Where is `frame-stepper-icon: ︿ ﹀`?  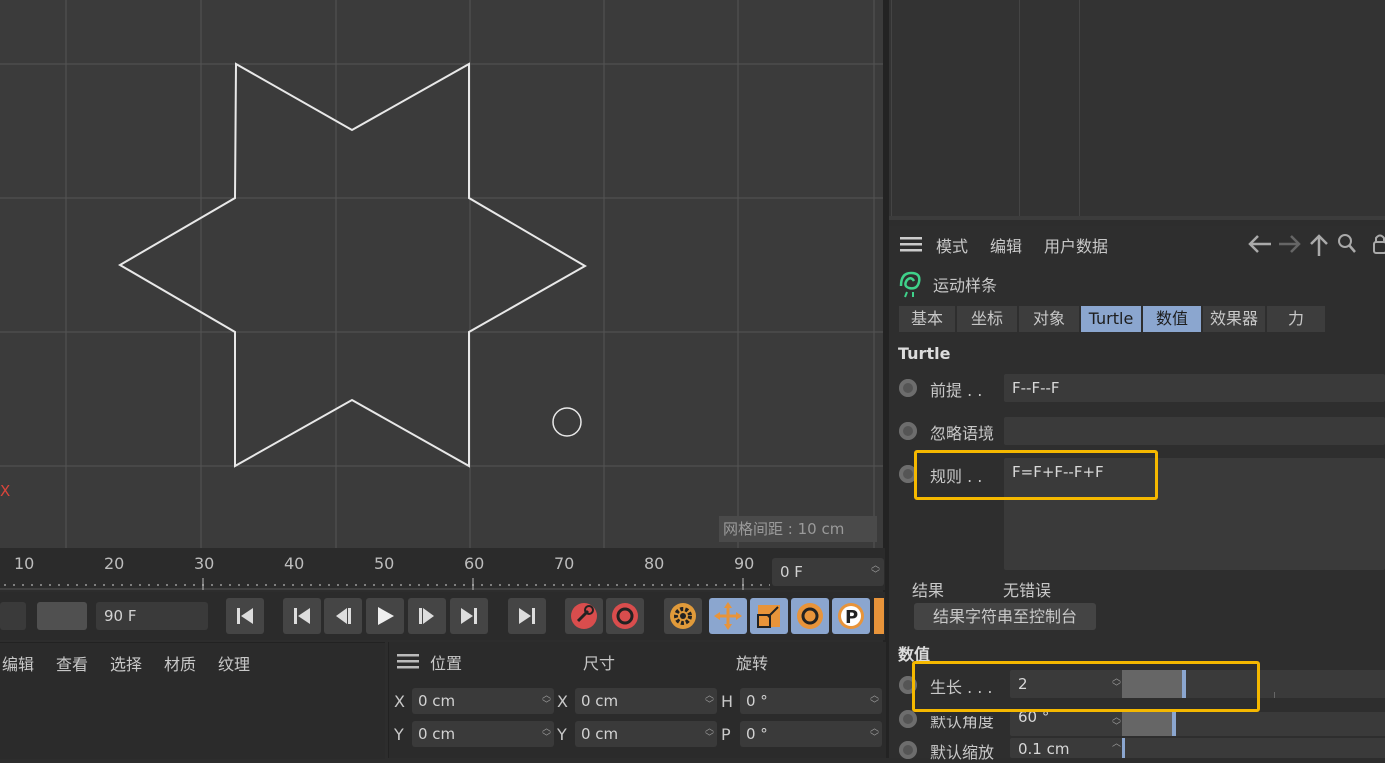
frame-stepper-icon: ︿ ﹀ is located at coordinates (875, 571).